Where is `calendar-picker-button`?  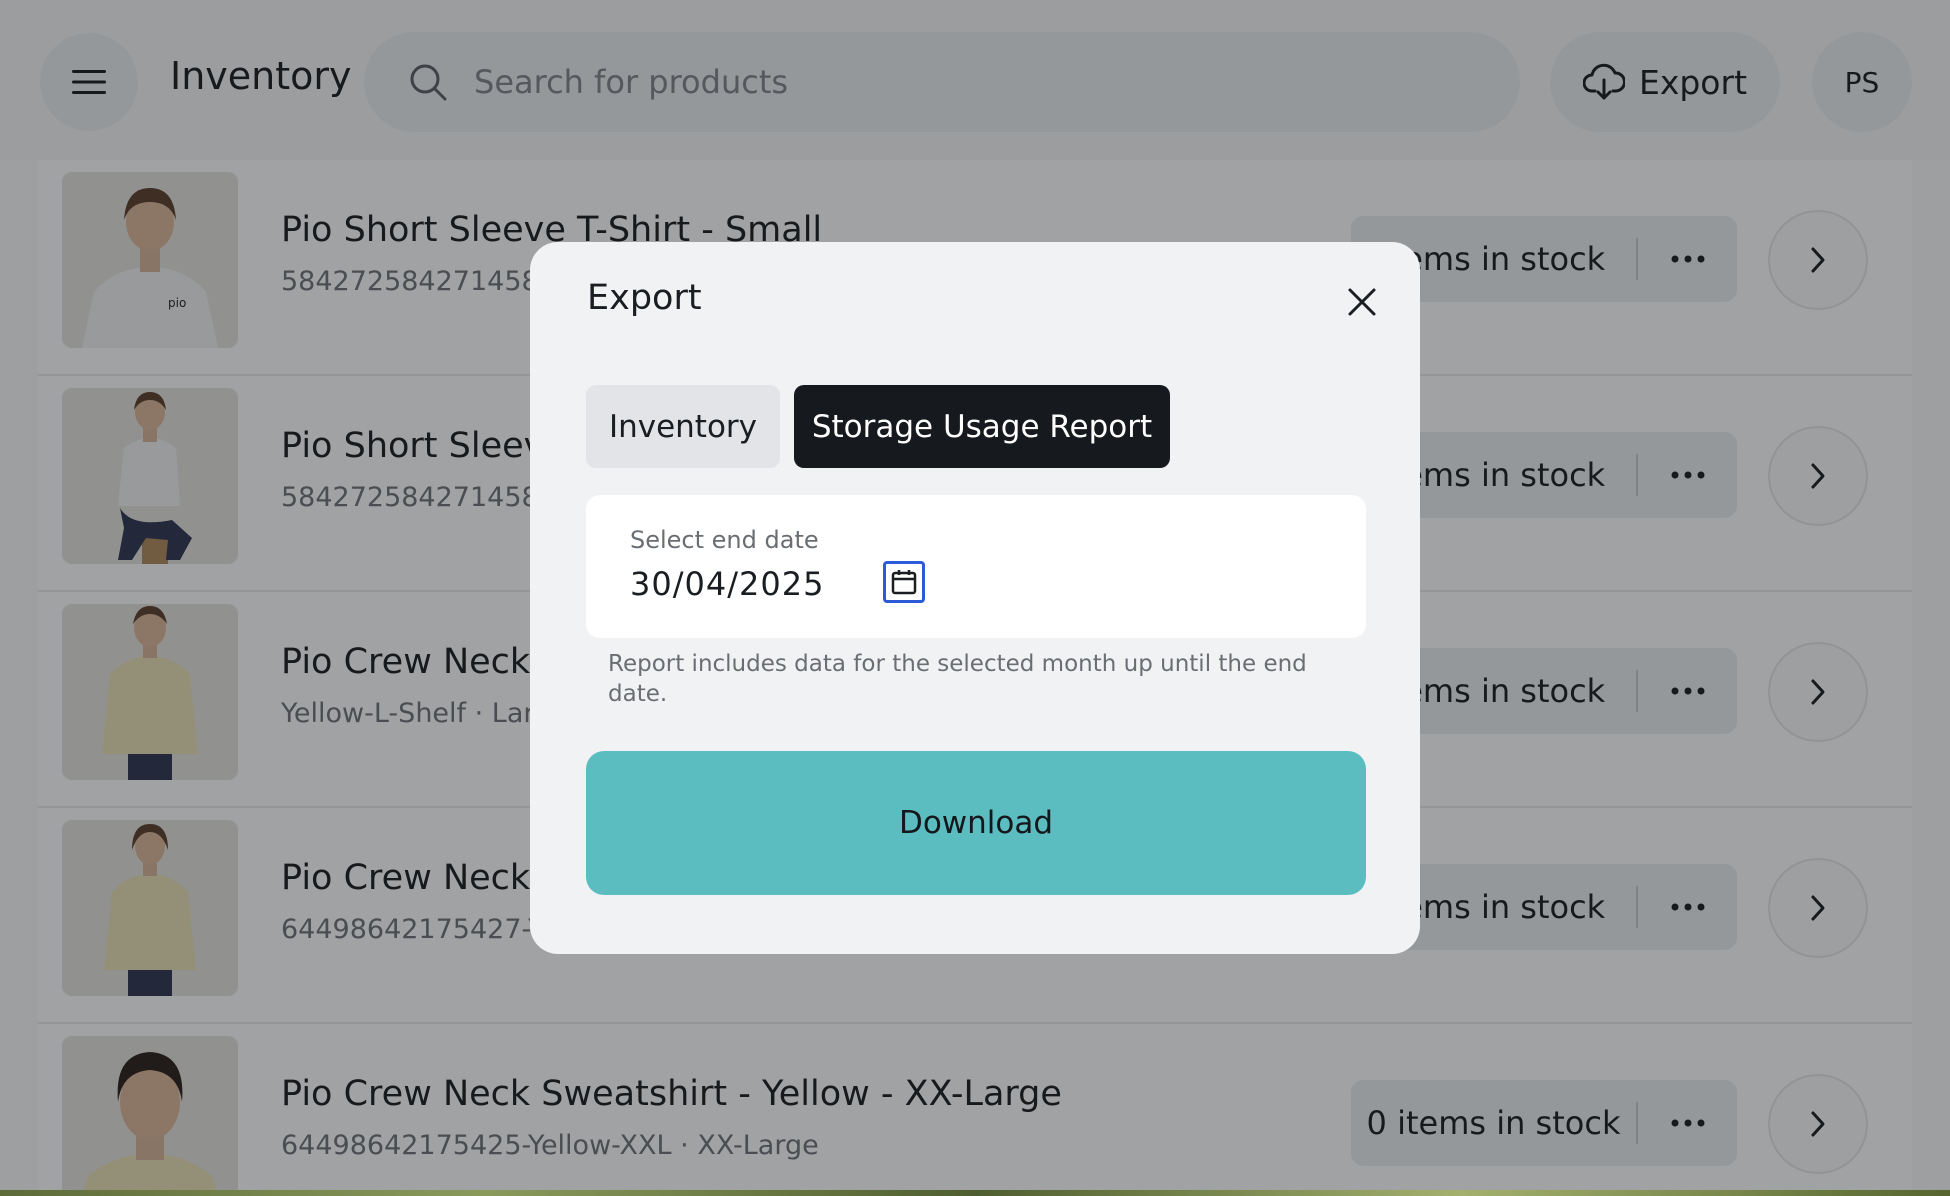
calendar-picker-button is located at coordinates (904, 582).